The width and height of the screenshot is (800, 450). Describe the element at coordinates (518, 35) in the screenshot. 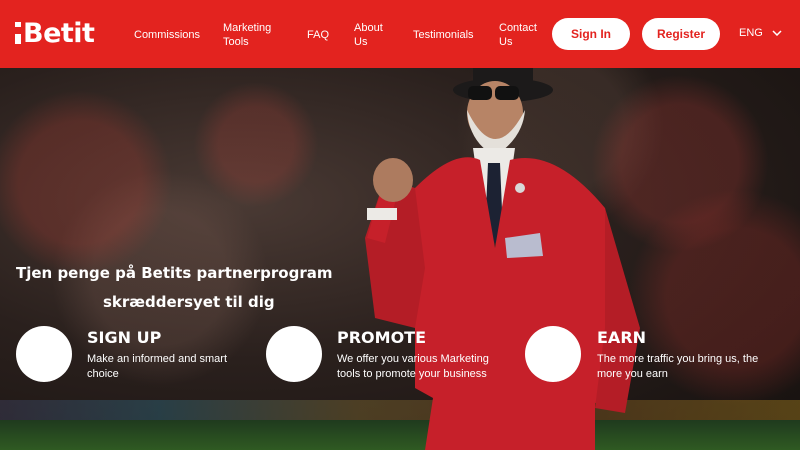

I see `nav-contact-us: Contact Us` at that location.